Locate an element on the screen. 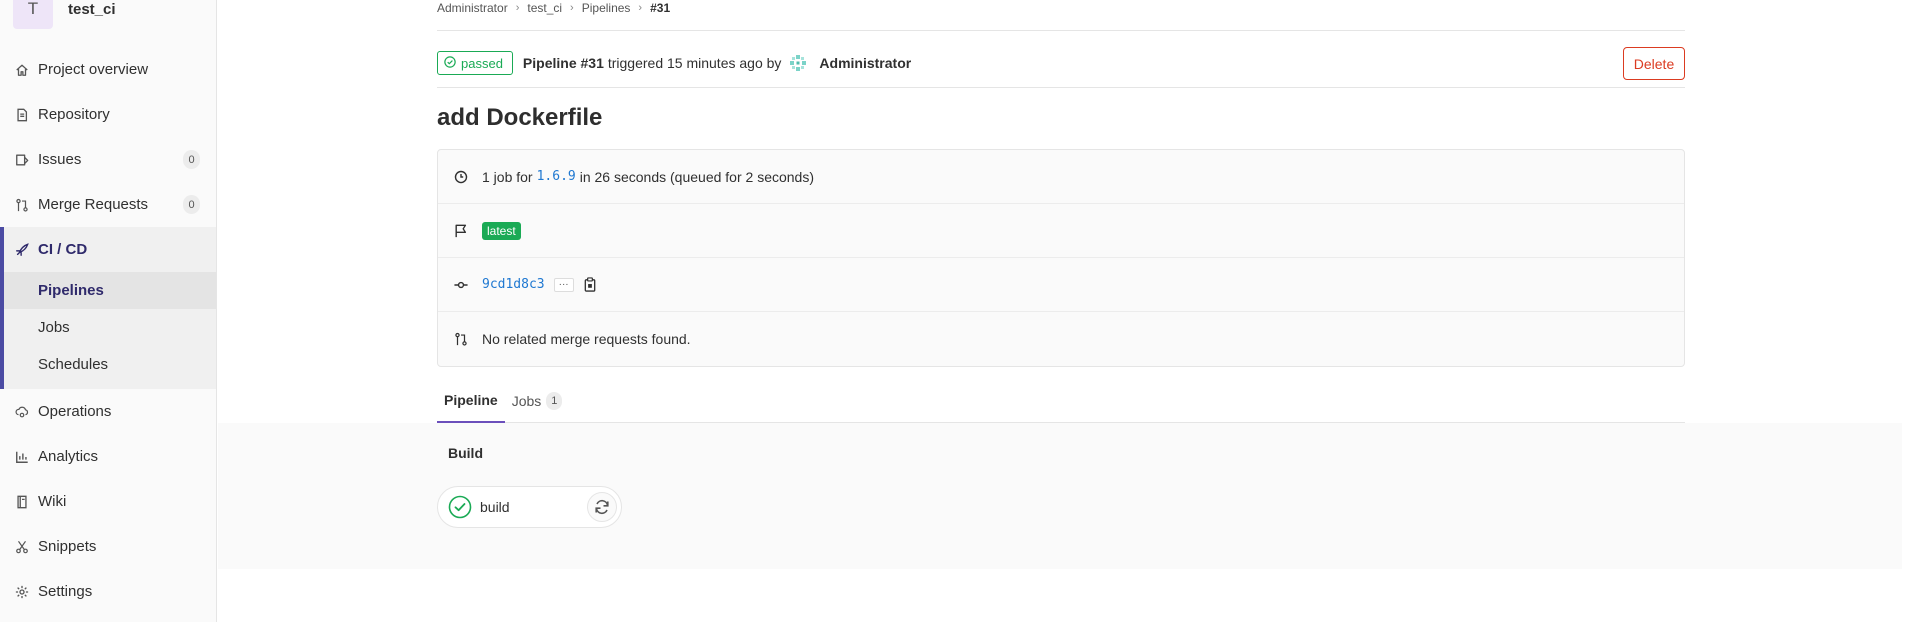  jobs-prefix: 1 job for is located at coordinates (507, 176).